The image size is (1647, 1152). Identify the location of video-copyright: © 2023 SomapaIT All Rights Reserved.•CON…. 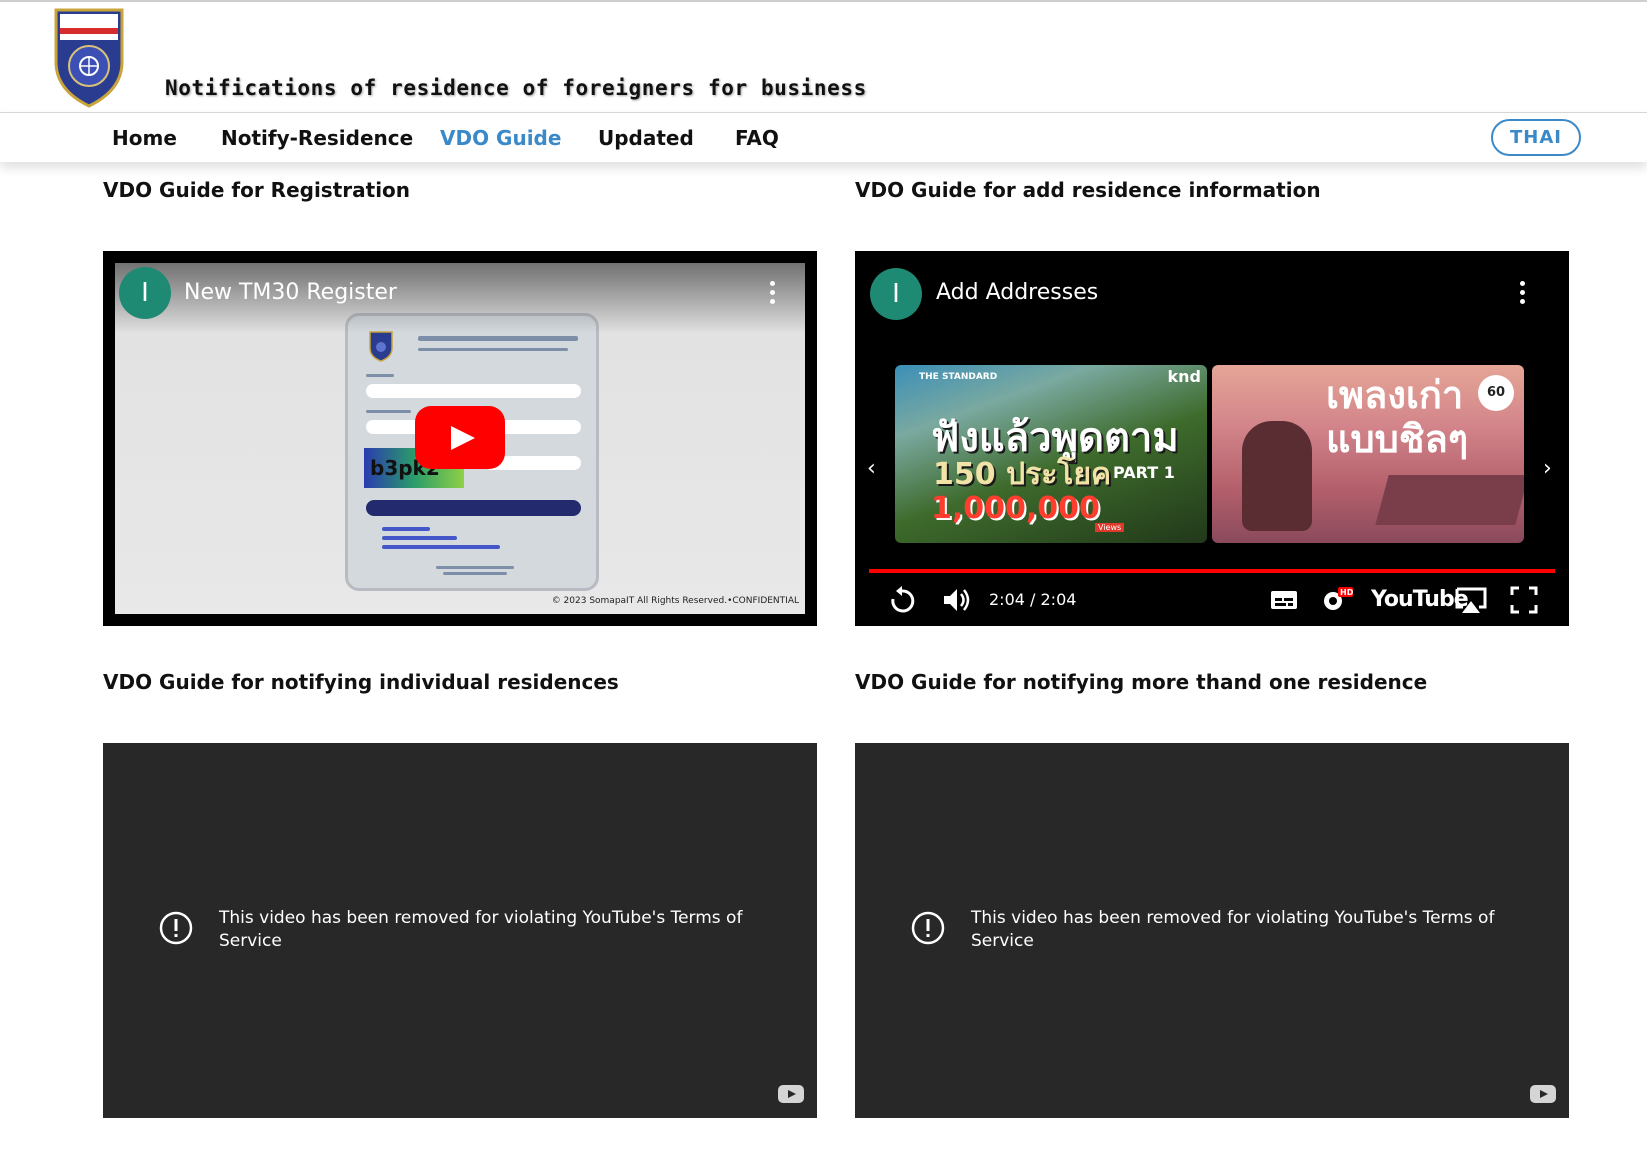
(675, 601).